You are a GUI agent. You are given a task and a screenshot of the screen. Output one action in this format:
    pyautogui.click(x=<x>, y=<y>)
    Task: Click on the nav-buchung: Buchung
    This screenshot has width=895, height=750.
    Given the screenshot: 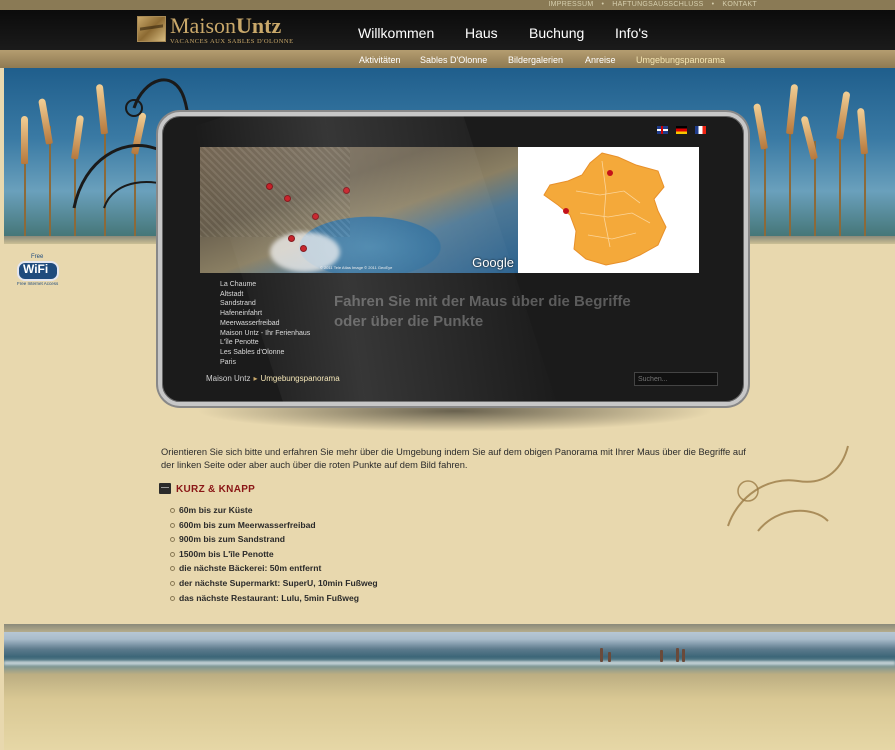 What is the action you would take?
    pyautogui.click(x=556, y=33)
    